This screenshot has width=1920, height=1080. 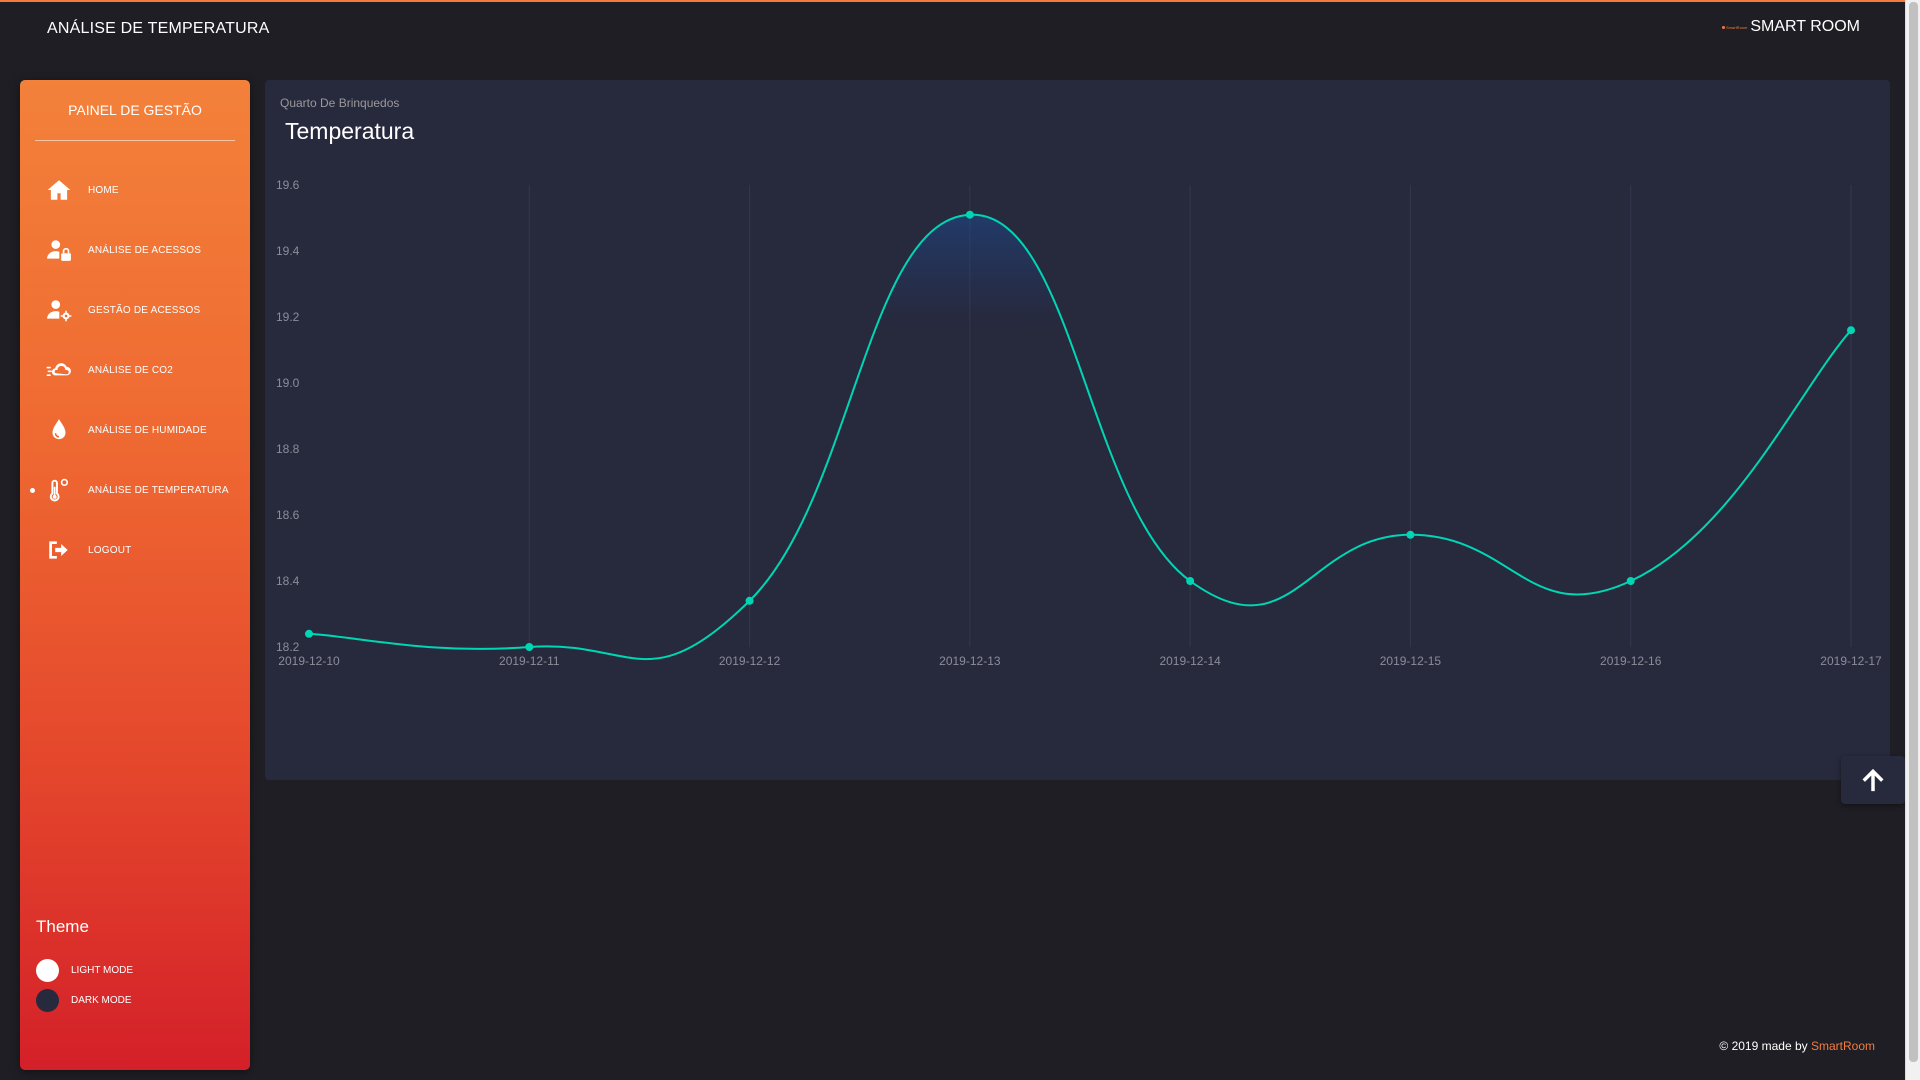 I want to click on sidebar-item-home: HOME, so click(x=135, y=190).